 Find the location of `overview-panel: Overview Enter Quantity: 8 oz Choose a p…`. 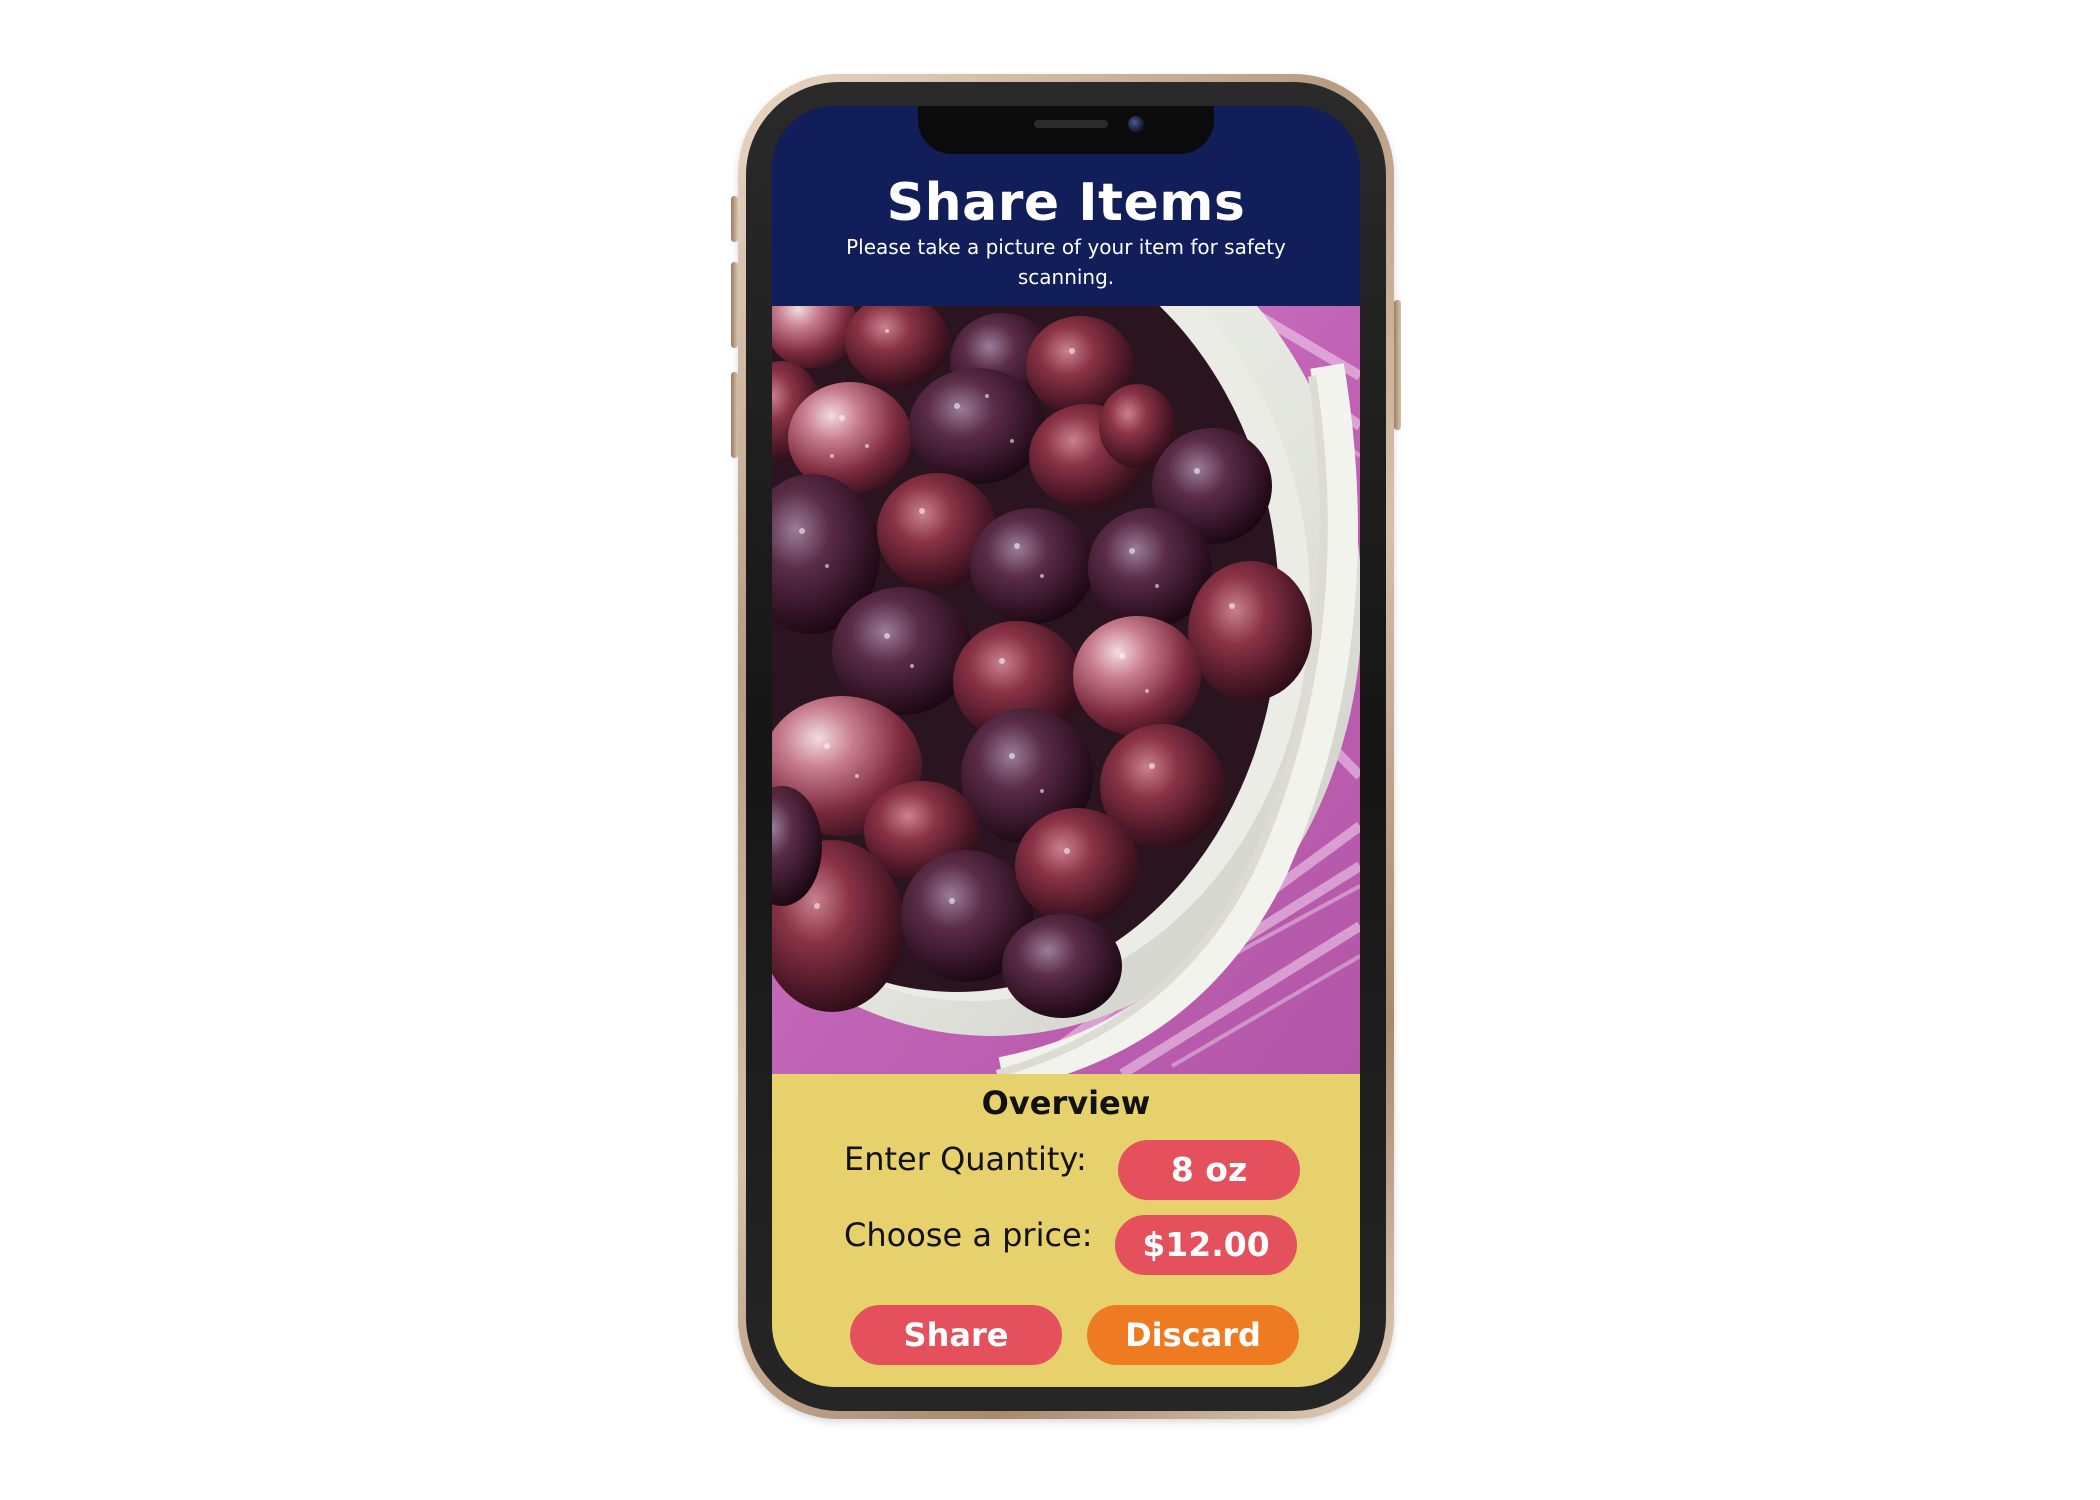

overview-panel: Overview Enter Quantity: 8 oz Choose a p… is located at coordinates (1066, 1230).